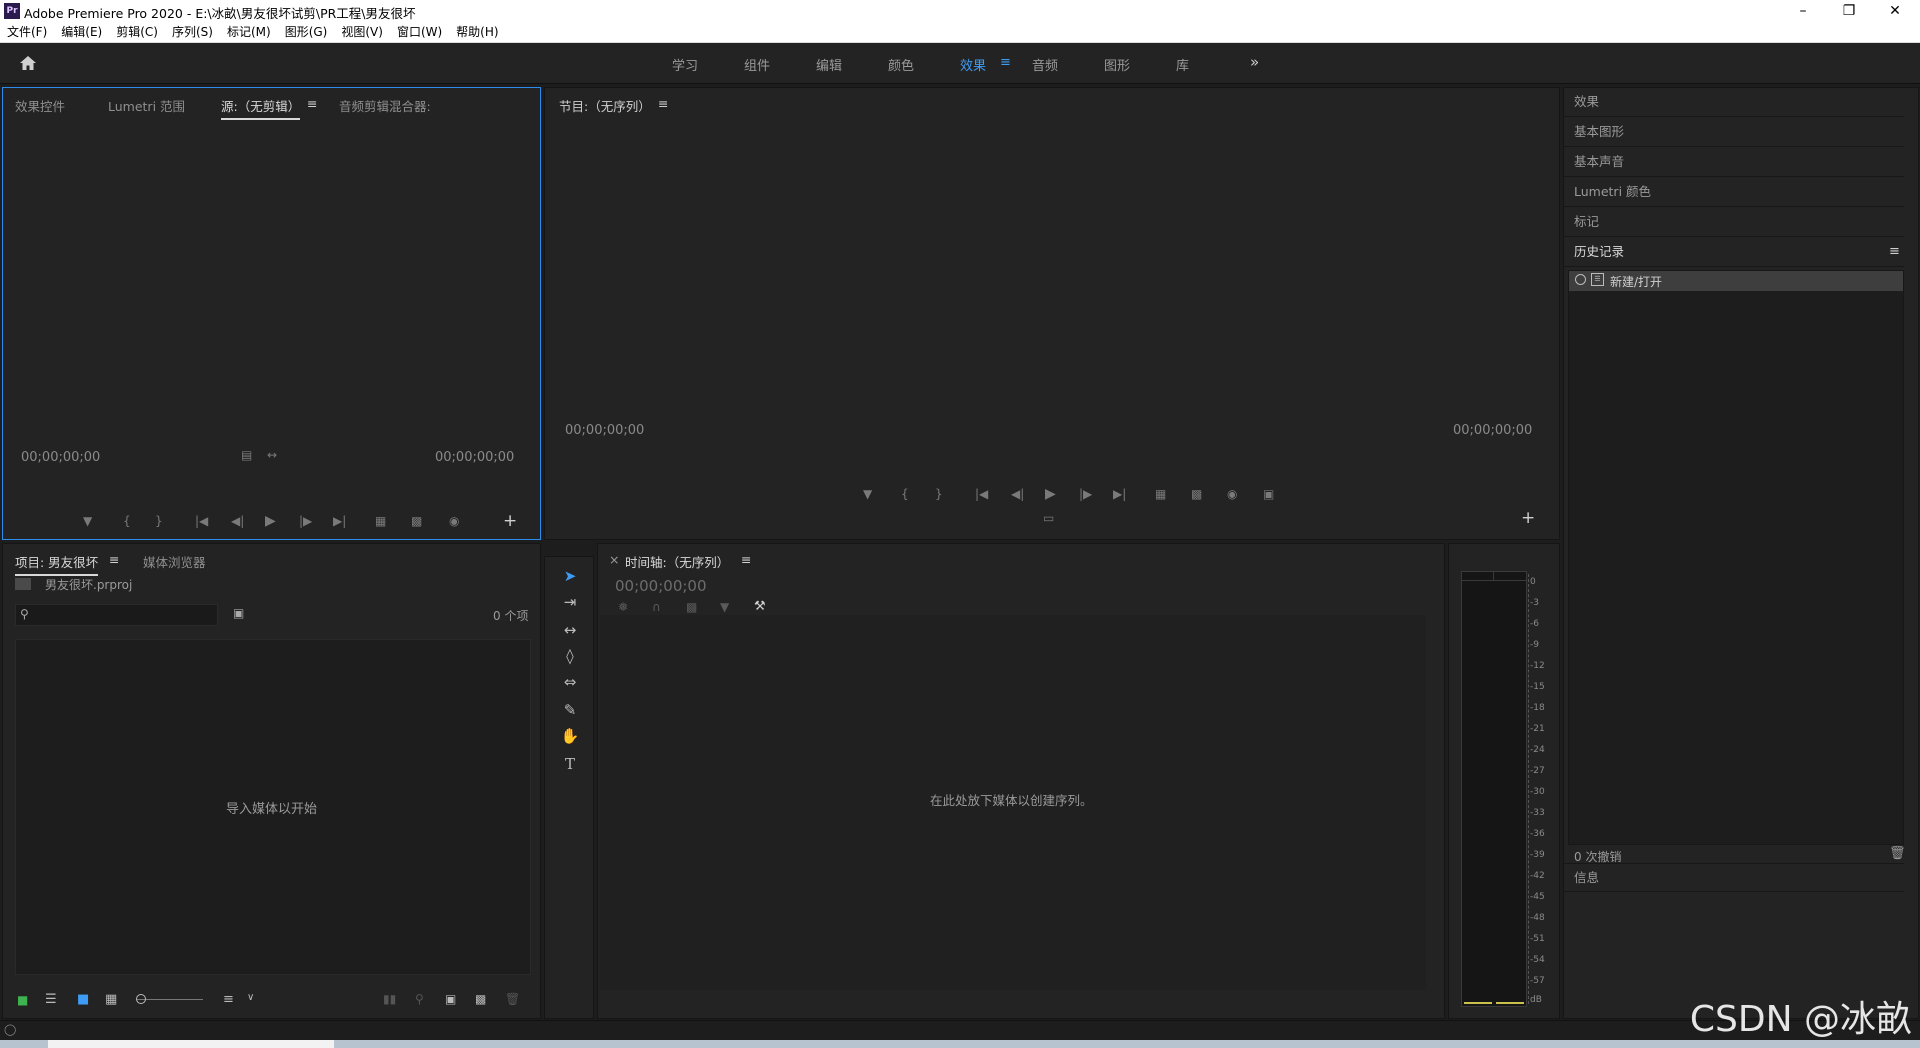 This screenshot has width=1920, height=1048. What do you see at coordinates (604, 430) in the screenshot?
I see `program-timecode-left: 00;00;00;00` at bounding box center [604, 430].